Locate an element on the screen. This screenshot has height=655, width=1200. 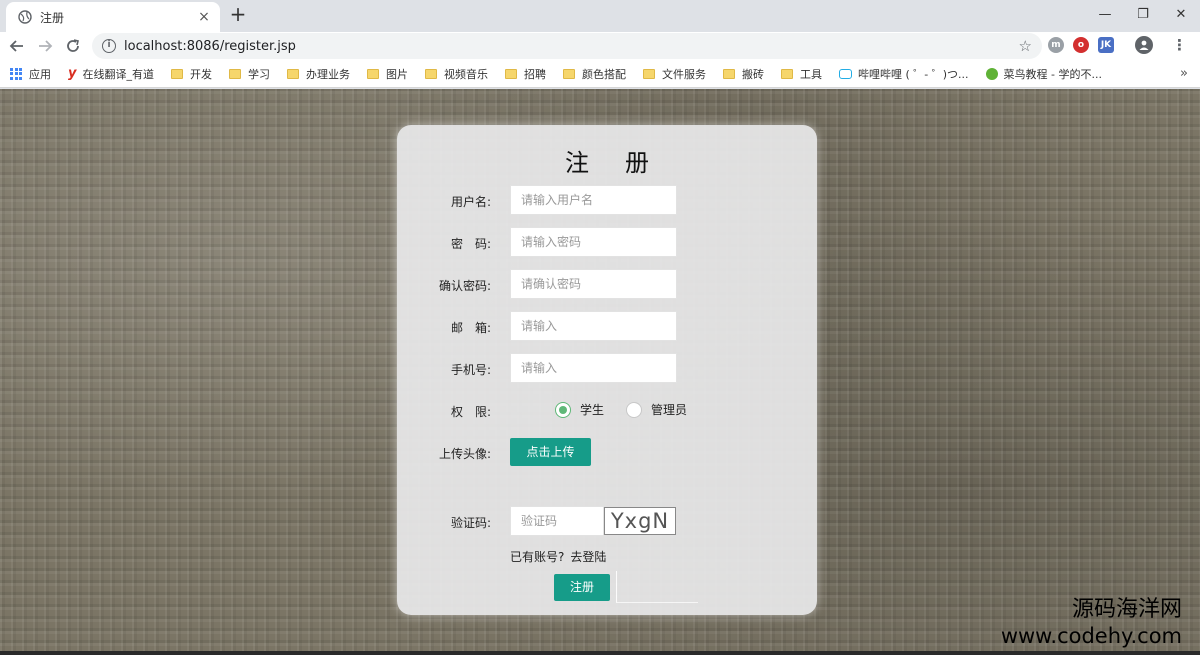
go-login-link: 去登陆 is located at coordinates (588, 557).